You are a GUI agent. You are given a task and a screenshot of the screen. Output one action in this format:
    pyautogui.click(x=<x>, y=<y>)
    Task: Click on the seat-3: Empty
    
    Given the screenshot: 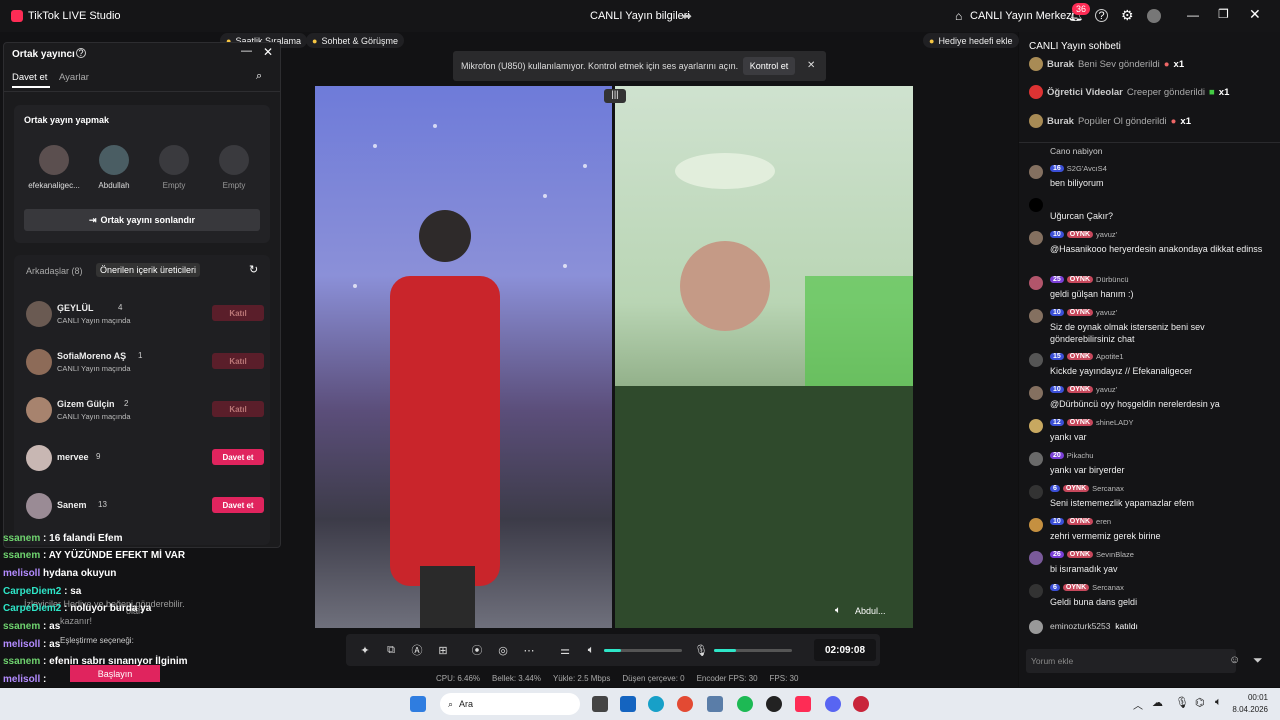 What is the action you would take?
    pyautogui.click(x=174, y=167)
    